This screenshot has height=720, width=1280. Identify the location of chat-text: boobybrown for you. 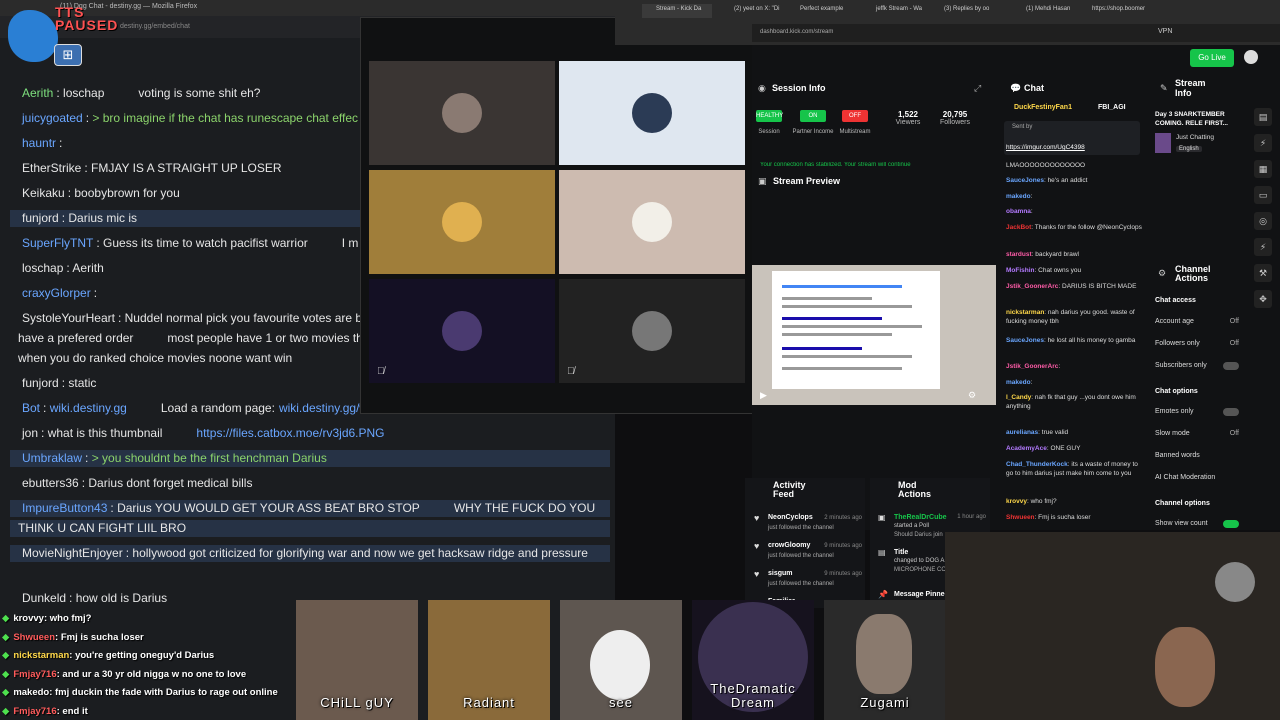
(127, 193).